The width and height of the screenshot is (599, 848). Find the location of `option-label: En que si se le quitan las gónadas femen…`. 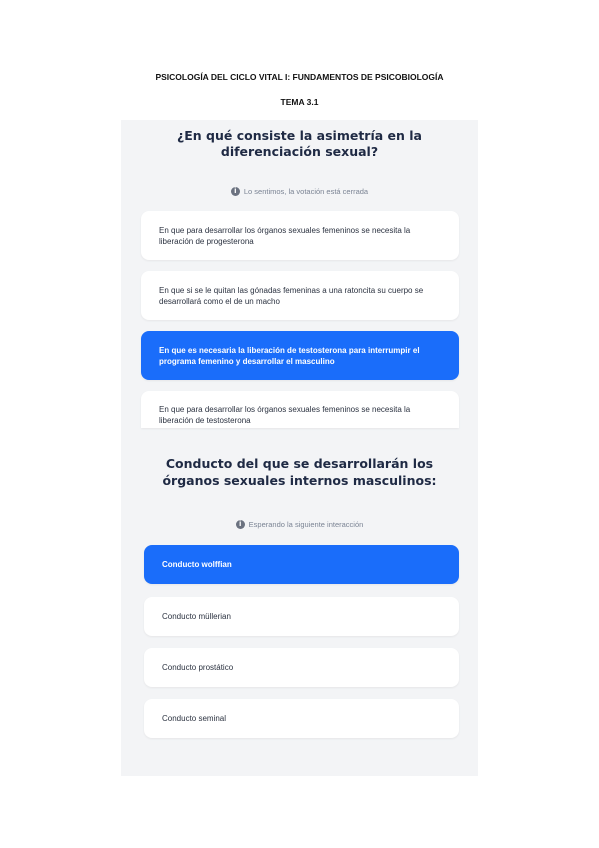

option-label: En que si se le quitan las gónadas femen… is located at coordinates (291, 295).